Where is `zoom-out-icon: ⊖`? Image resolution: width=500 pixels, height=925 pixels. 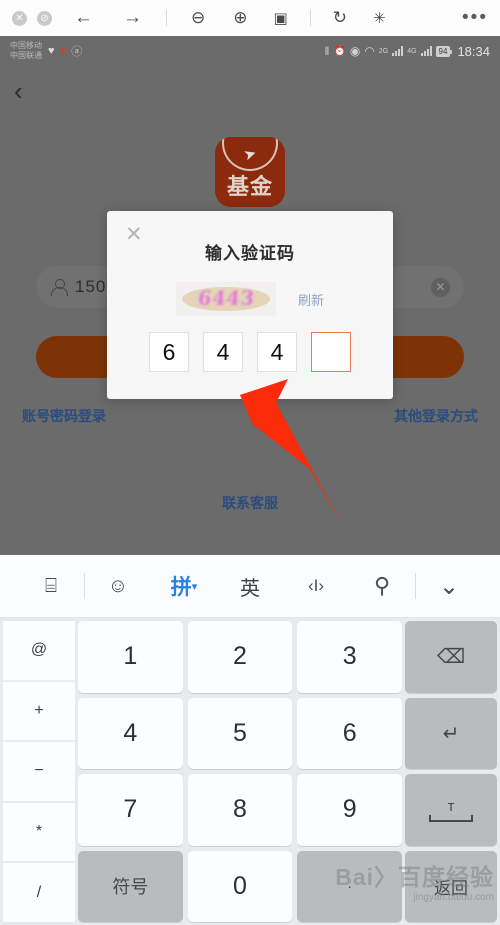
zoom-out-icon: ⊖ is located at coordinates (198, 18).